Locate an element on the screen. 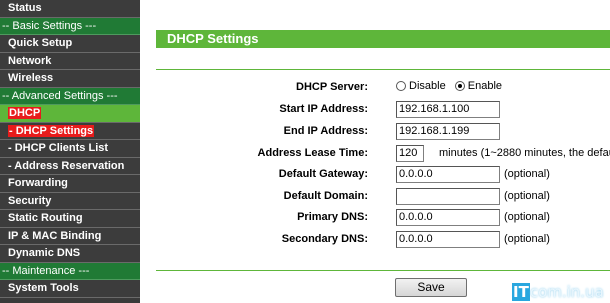 This screenshot has height=303, width=610. end-ip-label: End IP Address: is located at coordinates (325, 131).